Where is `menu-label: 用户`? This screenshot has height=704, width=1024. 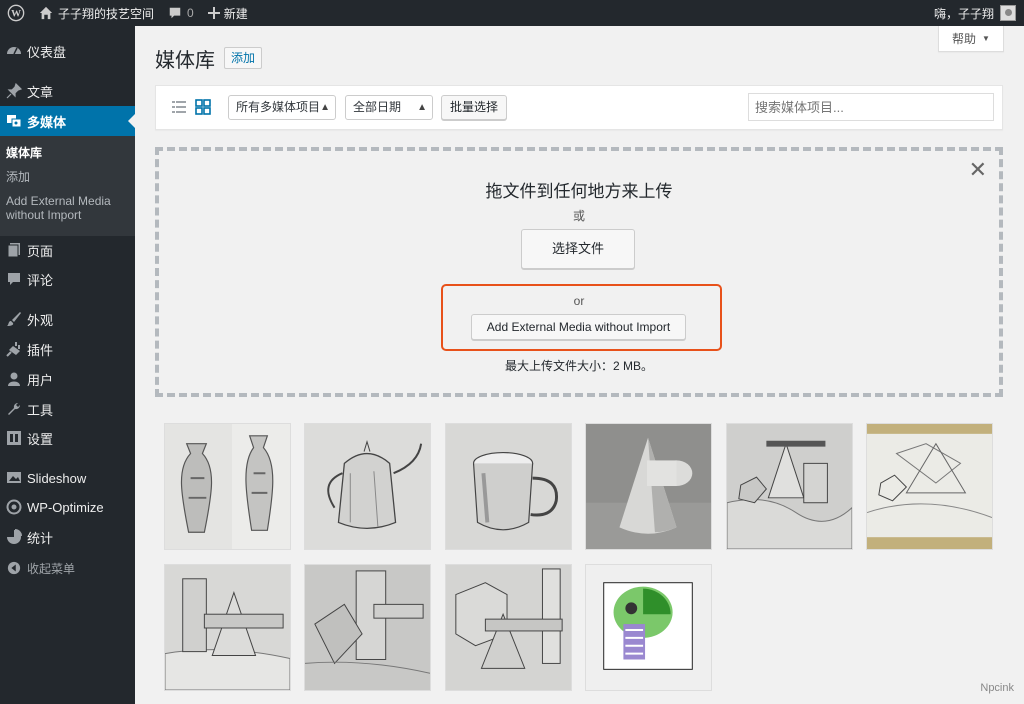 menu-label: 用户 is located at coordinates (40, 380).